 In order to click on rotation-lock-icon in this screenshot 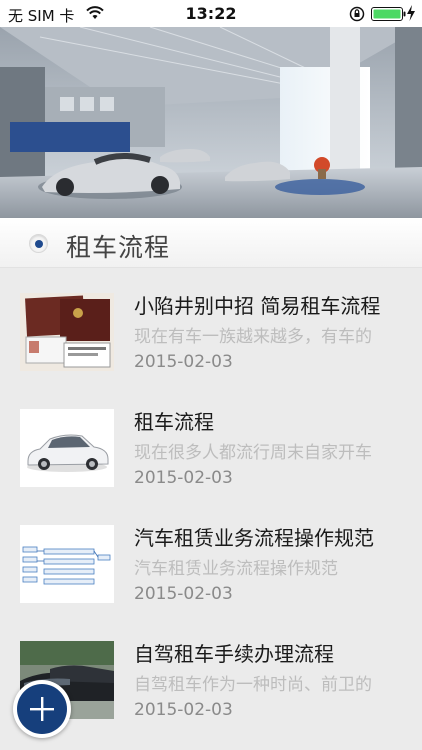, I will do `click(357, 14)`.